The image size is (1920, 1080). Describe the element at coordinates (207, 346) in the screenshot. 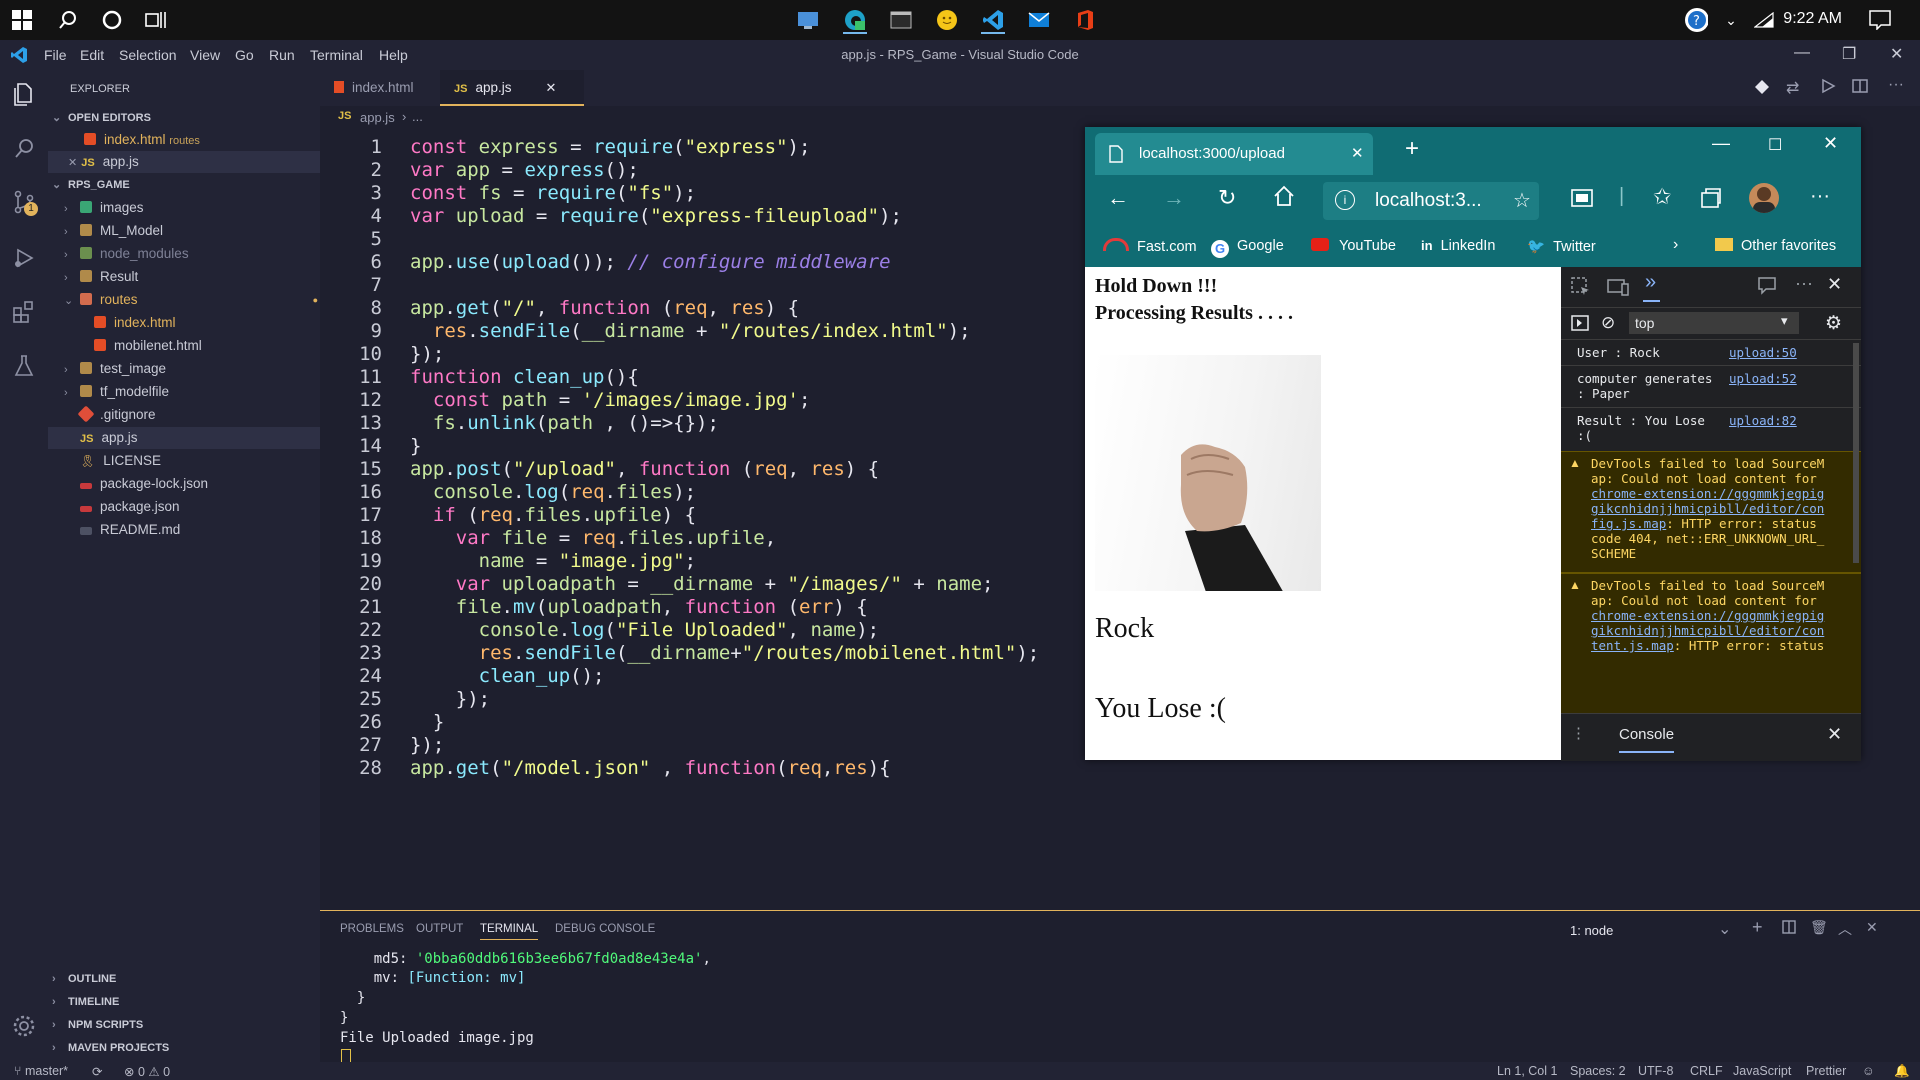

I see `tree-item-mobilenet-html: mobilenet.html` at that location.